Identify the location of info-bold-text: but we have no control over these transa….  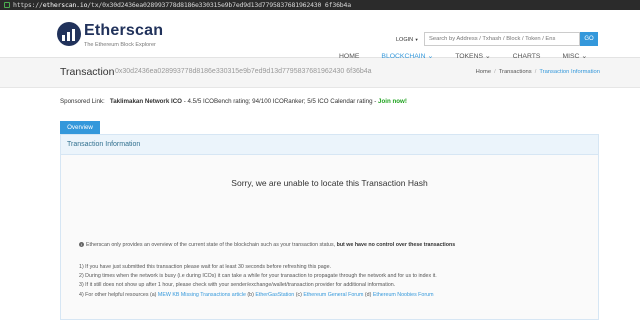
(396, 245).